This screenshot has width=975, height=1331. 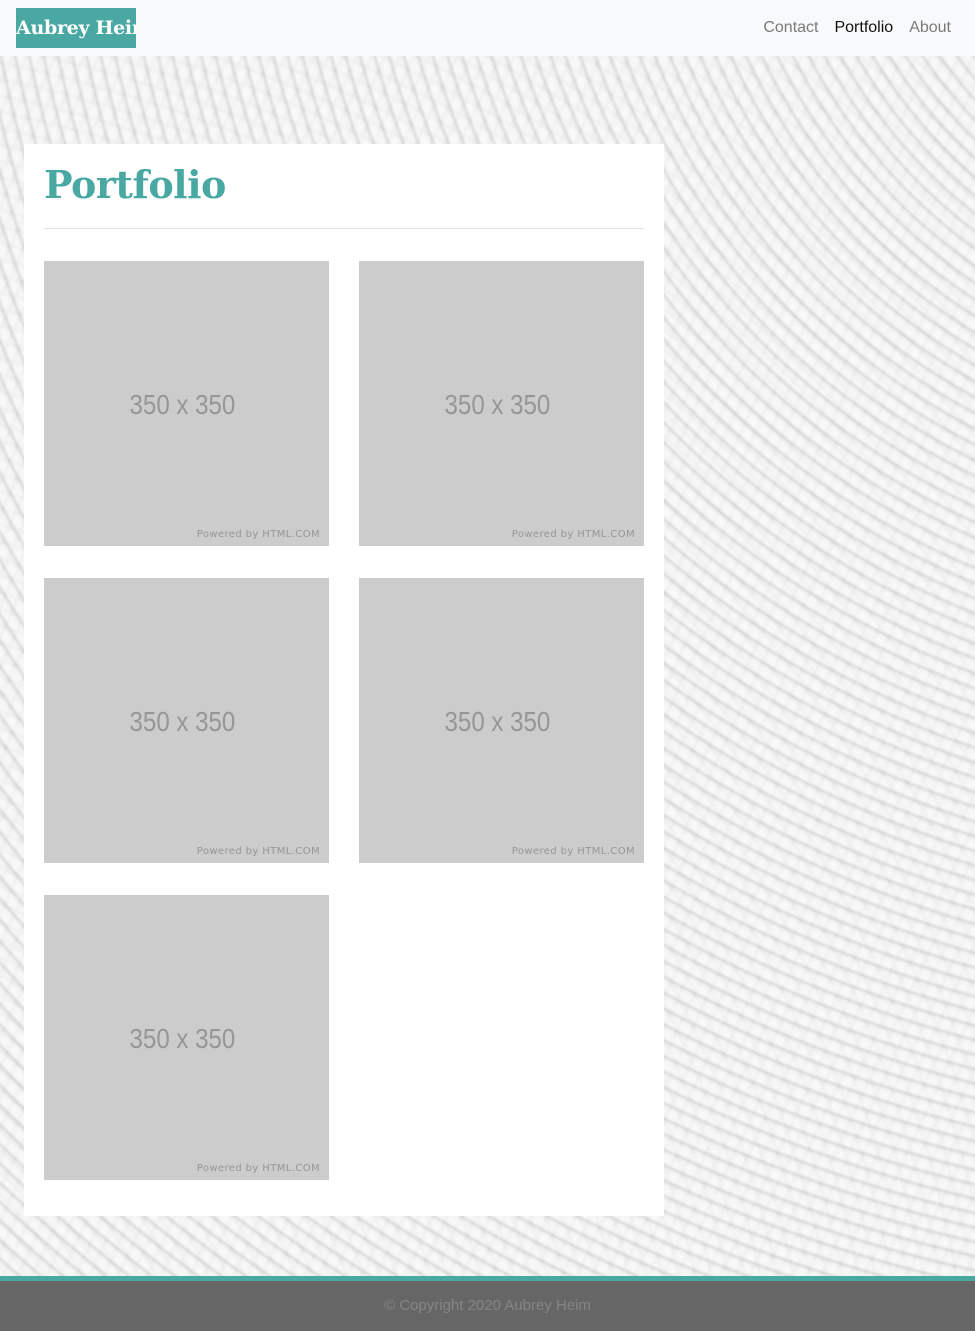 I want to click on brand-logo: Aubrey Heim, so click(x=76, y=28).